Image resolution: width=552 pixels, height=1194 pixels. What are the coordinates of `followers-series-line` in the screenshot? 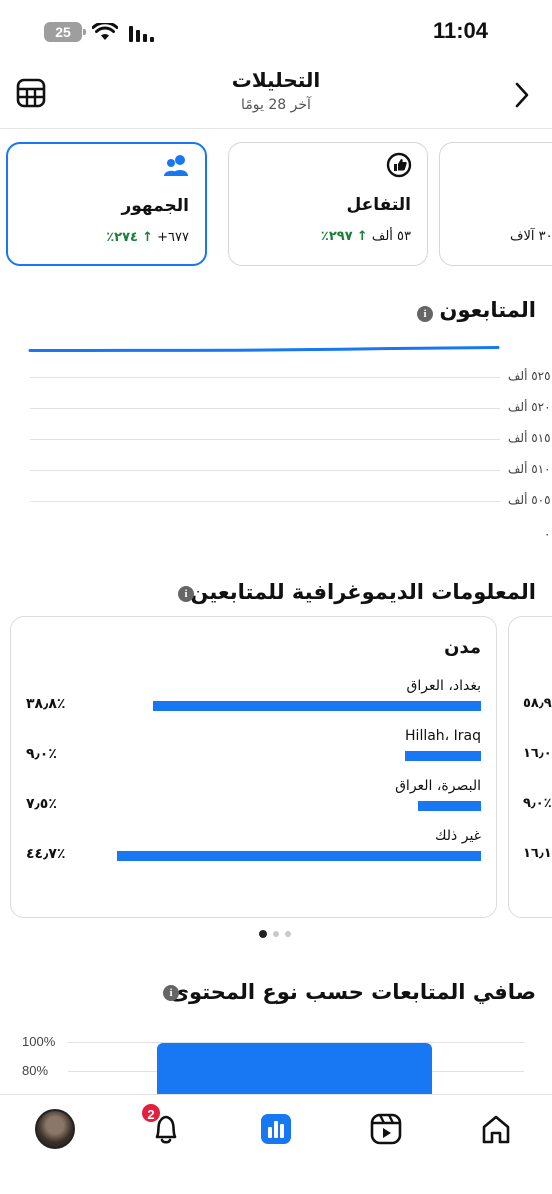 It's located at (264, 349).